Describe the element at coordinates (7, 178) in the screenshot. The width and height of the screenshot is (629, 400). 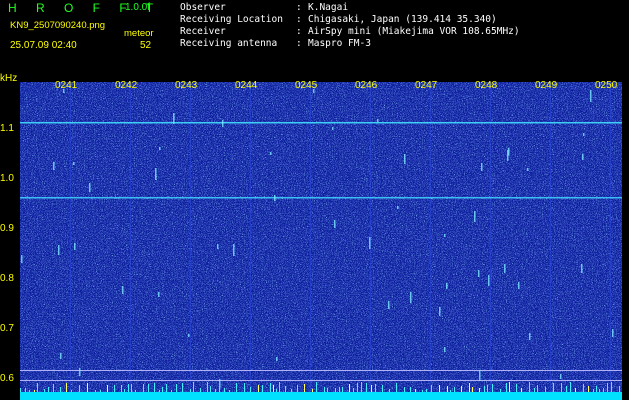
I see `y-tick-label: 1.0` at that location.